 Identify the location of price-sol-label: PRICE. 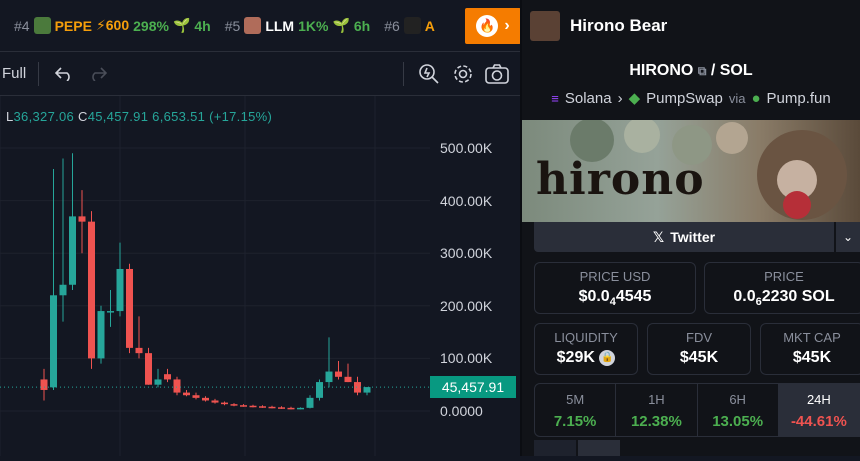
(784, 276).